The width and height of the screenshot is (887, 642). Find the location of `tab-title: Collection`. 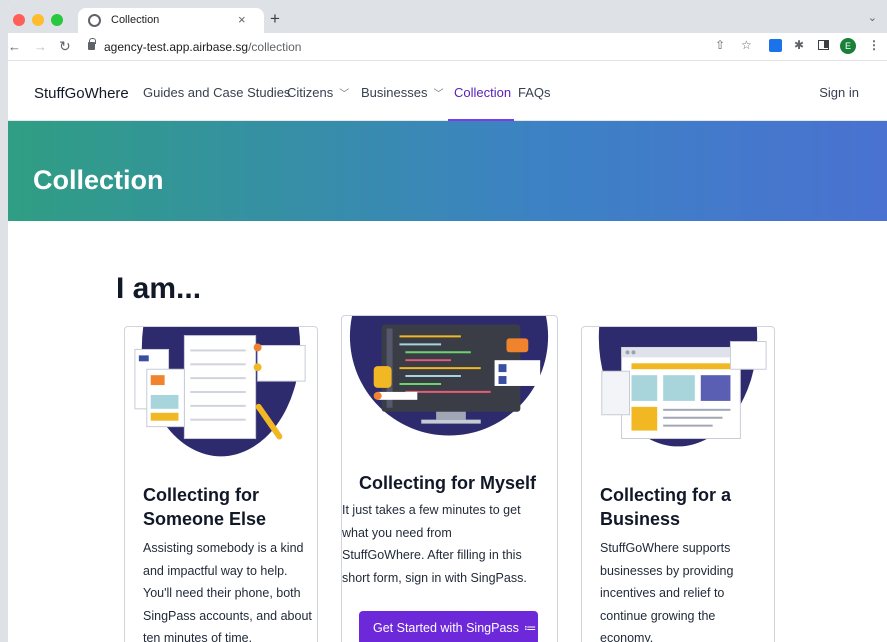

tab-title: Collection is located at coordinates (135, 20).